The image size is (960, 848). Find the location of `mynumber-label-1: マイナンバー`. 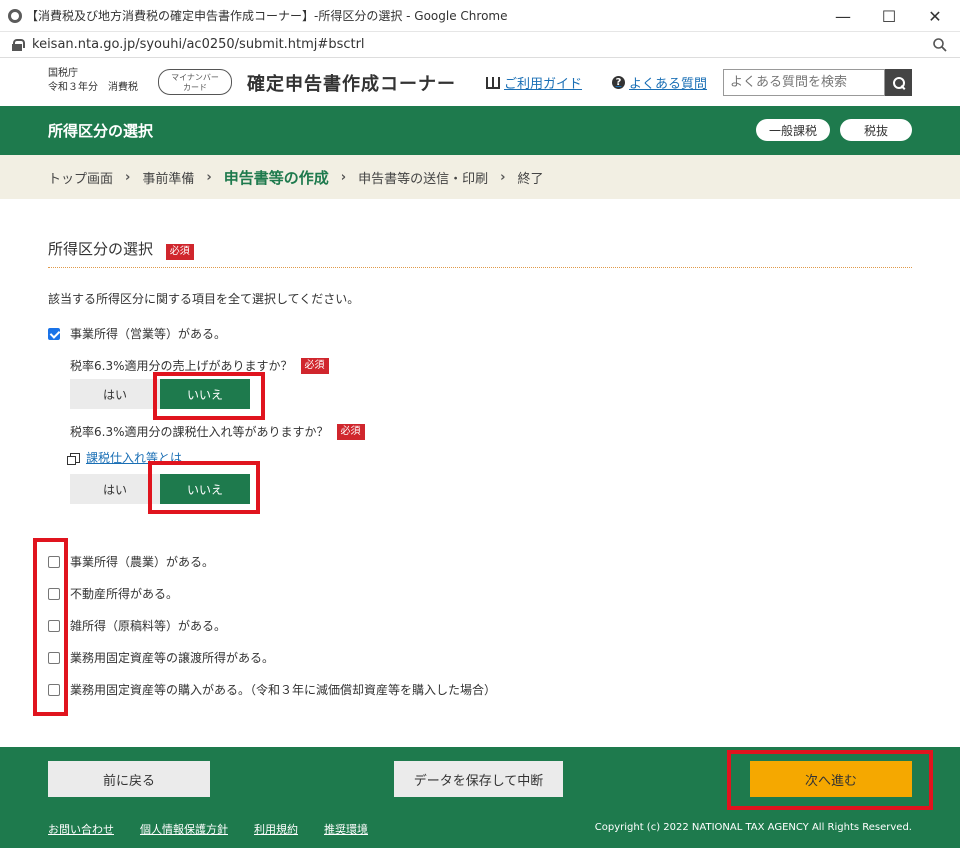

mynumber-label-1: マイナンバー is located at coordinates (195, 77).